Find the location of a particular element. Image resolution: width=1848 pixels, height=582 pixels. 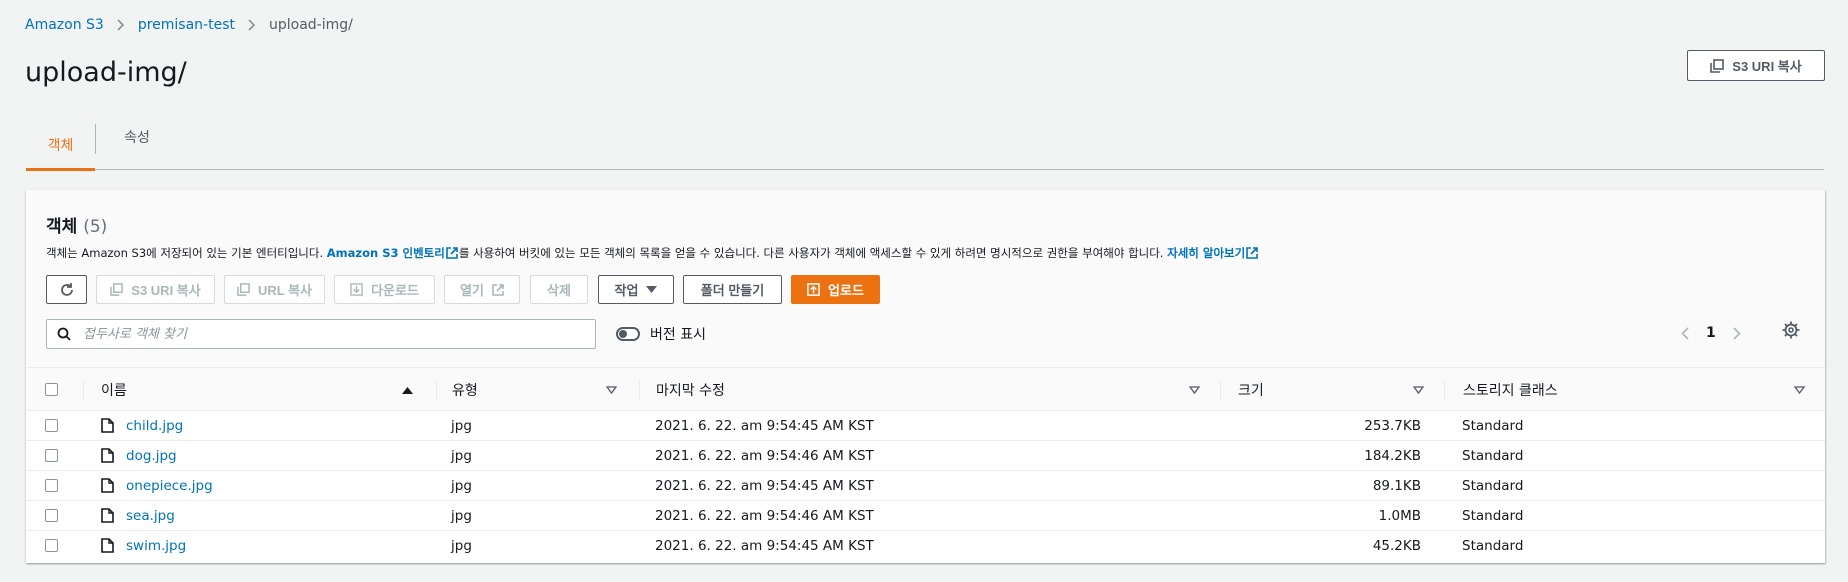

breadcrumb: Amazon S3 premisan-test upload-img/ is located at coordinates (189, 25).